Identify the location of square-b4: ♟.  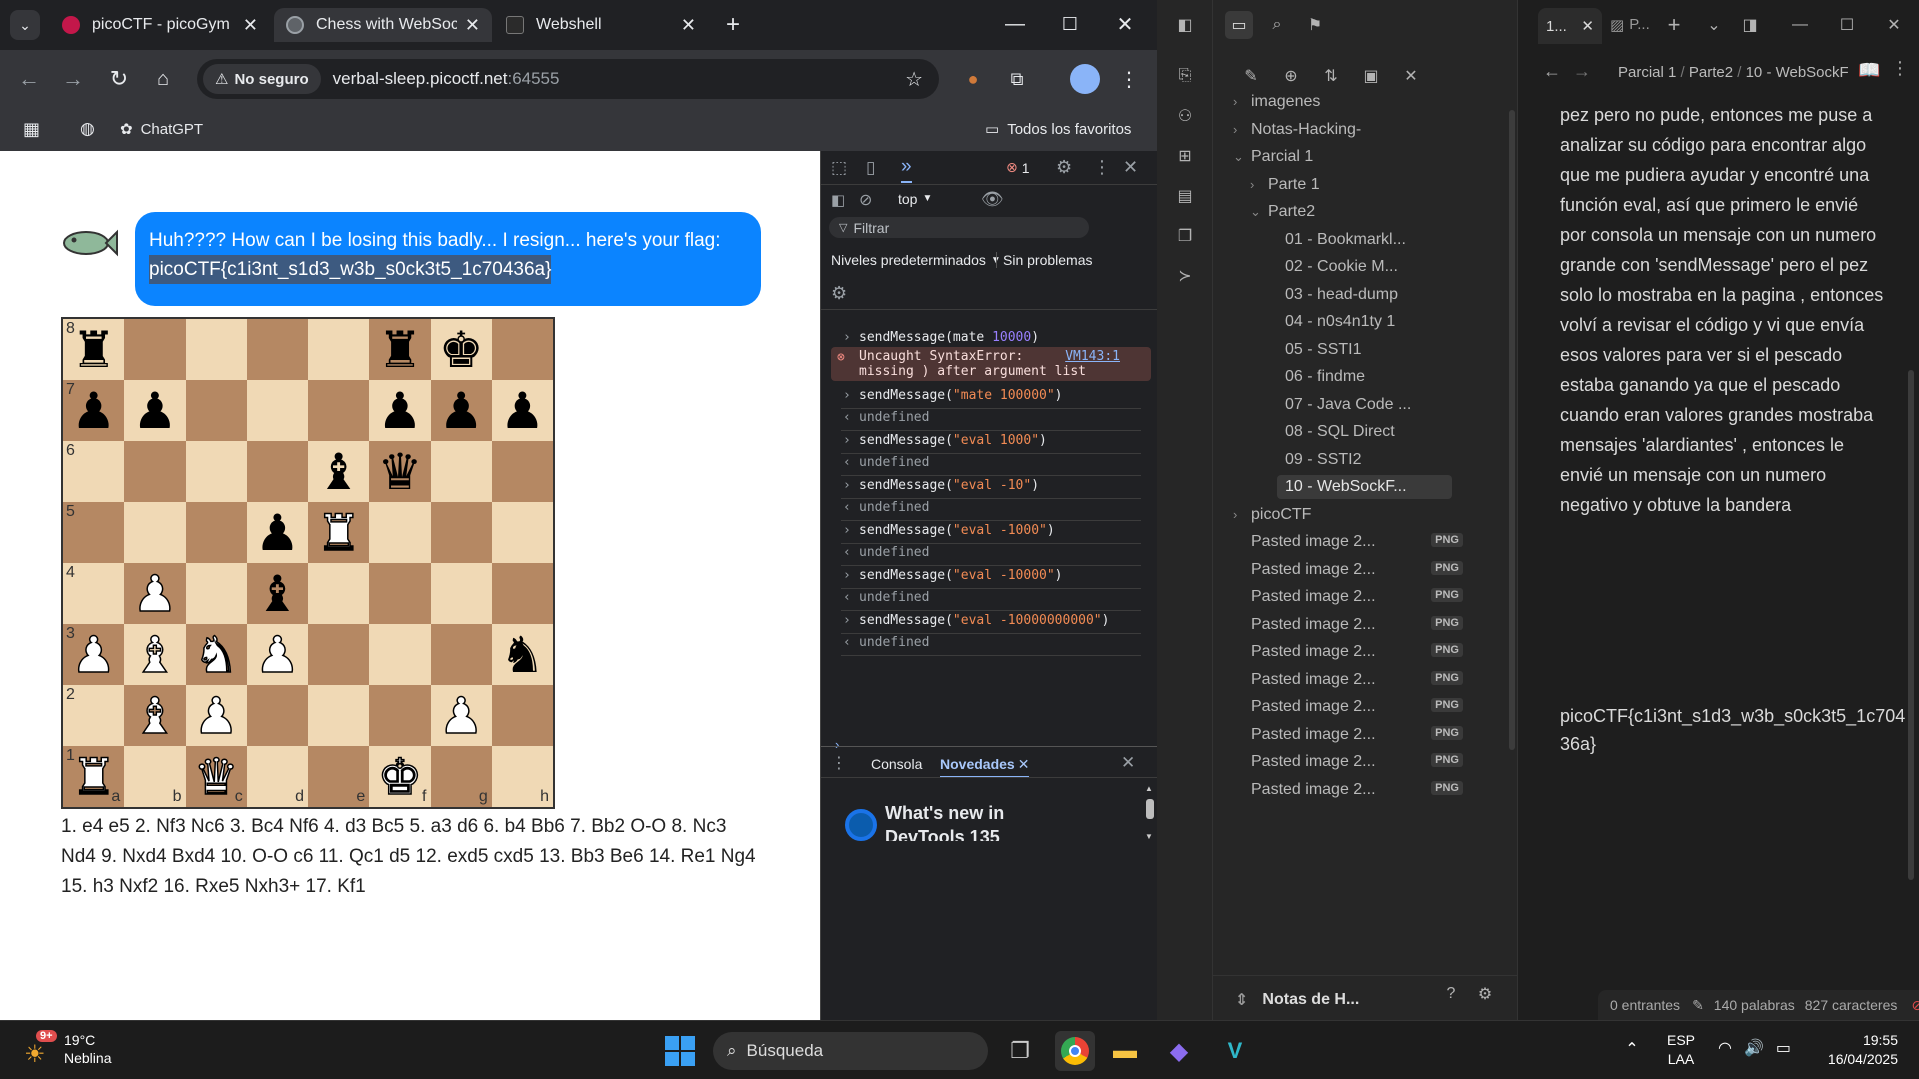
(155, 593).